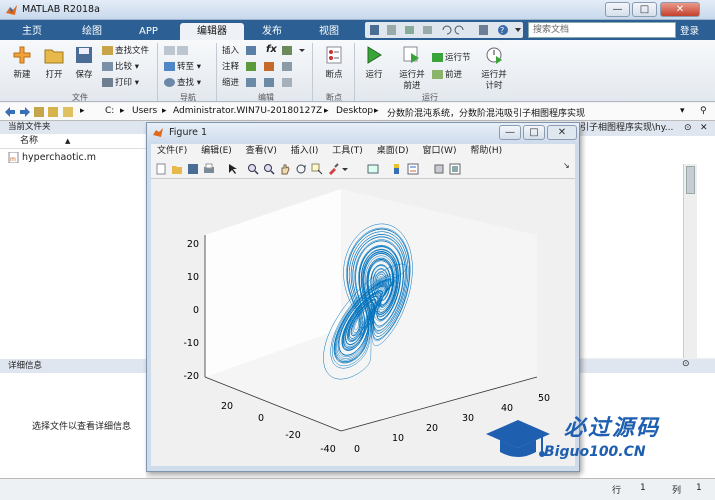 This screenshot has width=715, height=500. Describe the element at coordinates (73, 141) in the screenshot. I see `name-column-header: 名称 ▲` at that location.